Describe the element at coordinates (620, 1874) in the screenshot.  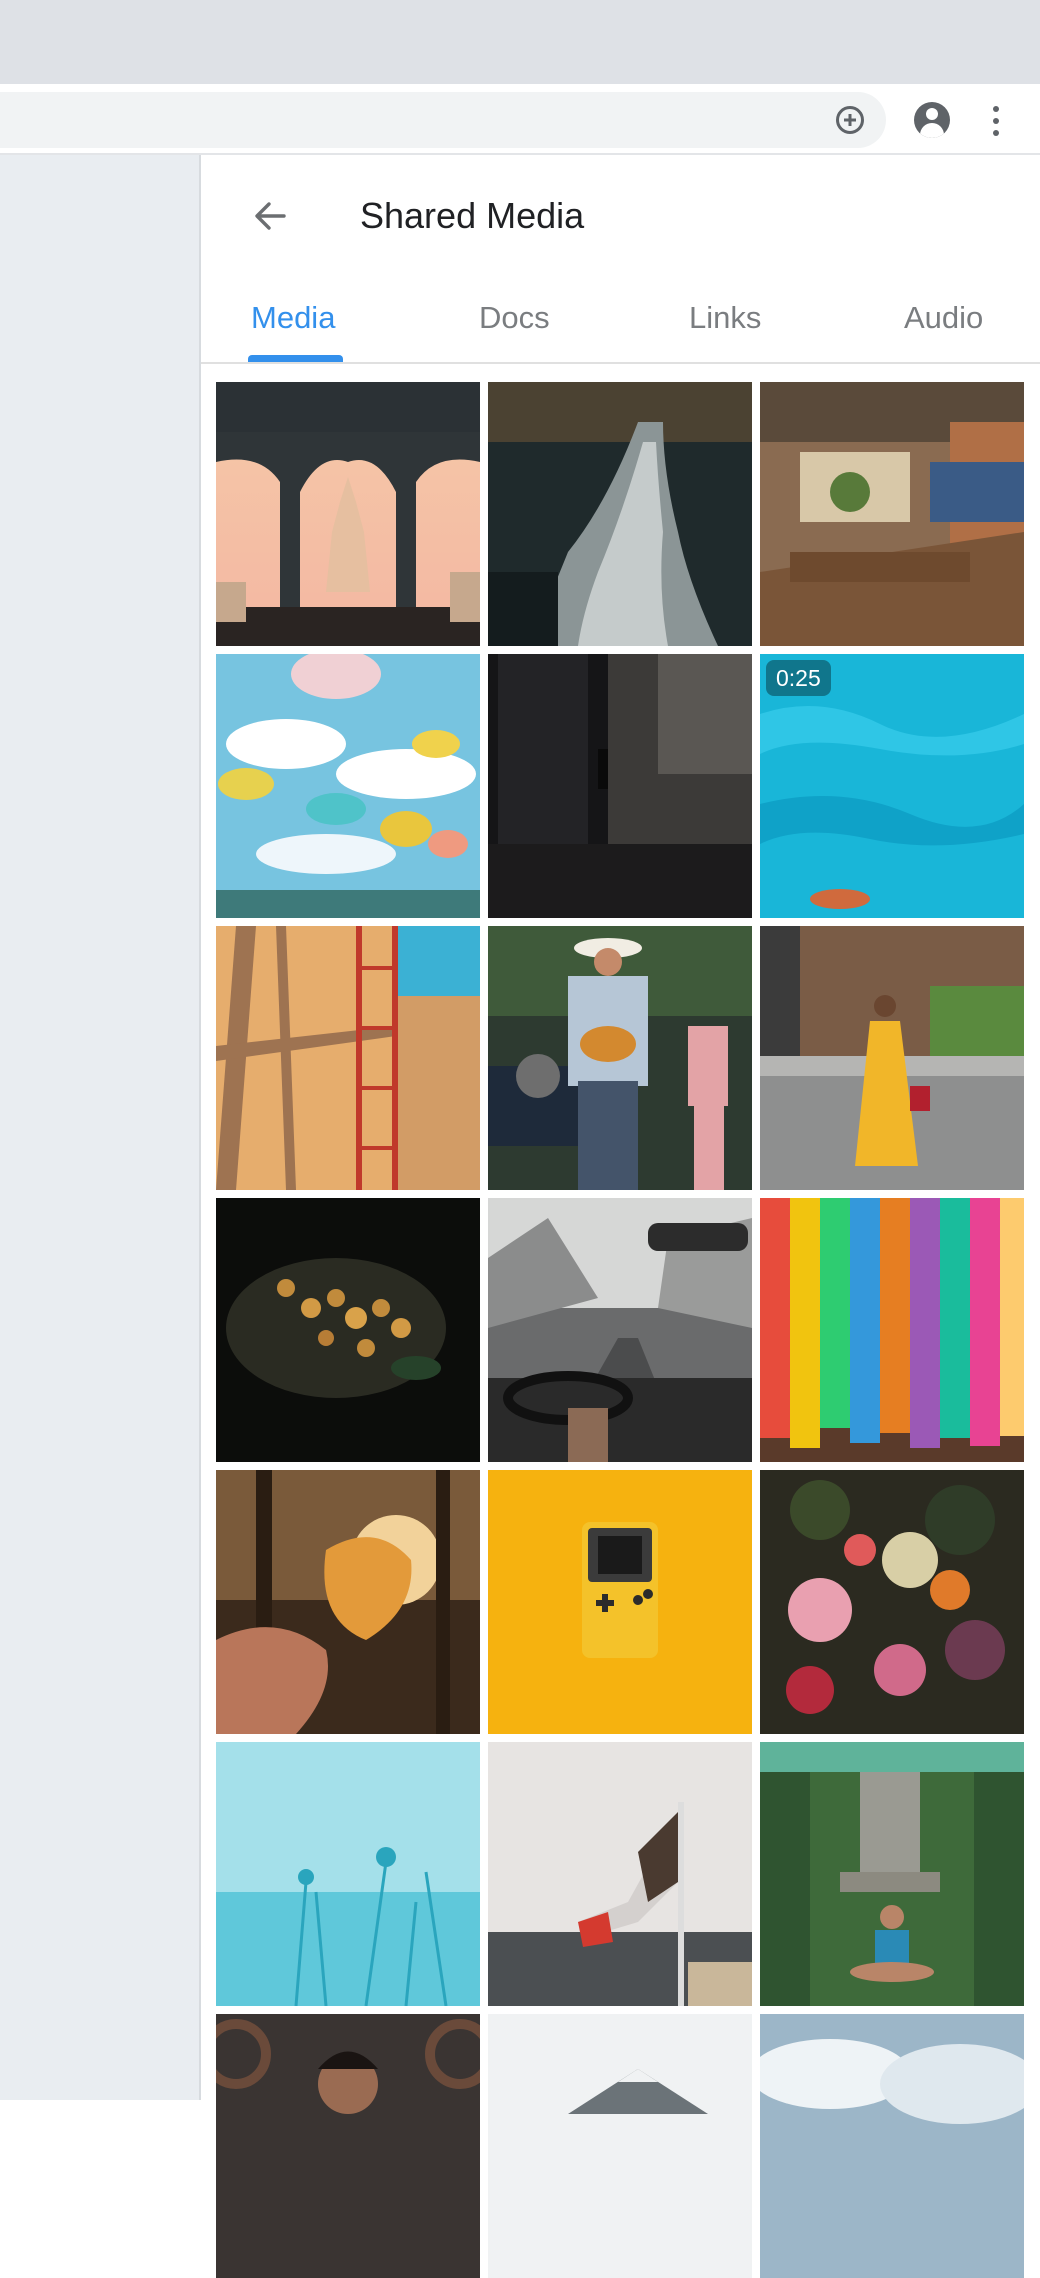
I see `flag-ship-photo` at that location.